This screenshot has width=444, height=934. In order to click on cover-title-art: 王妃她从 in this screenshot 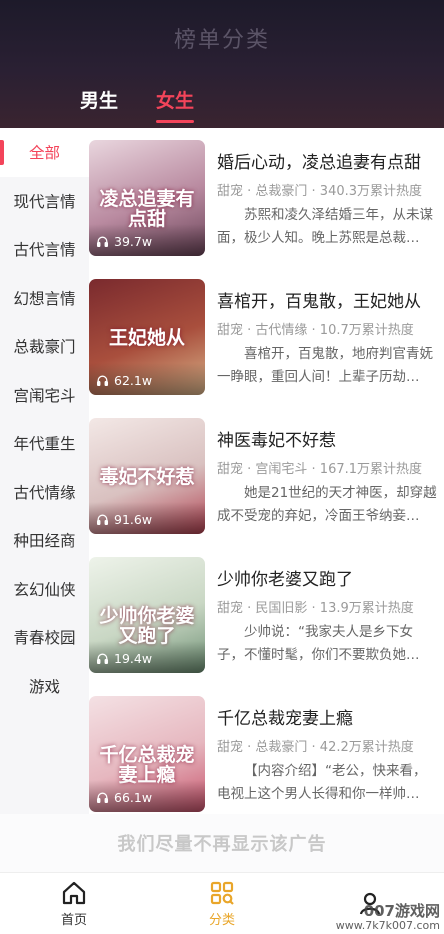, I will do `click(146, 338)`.